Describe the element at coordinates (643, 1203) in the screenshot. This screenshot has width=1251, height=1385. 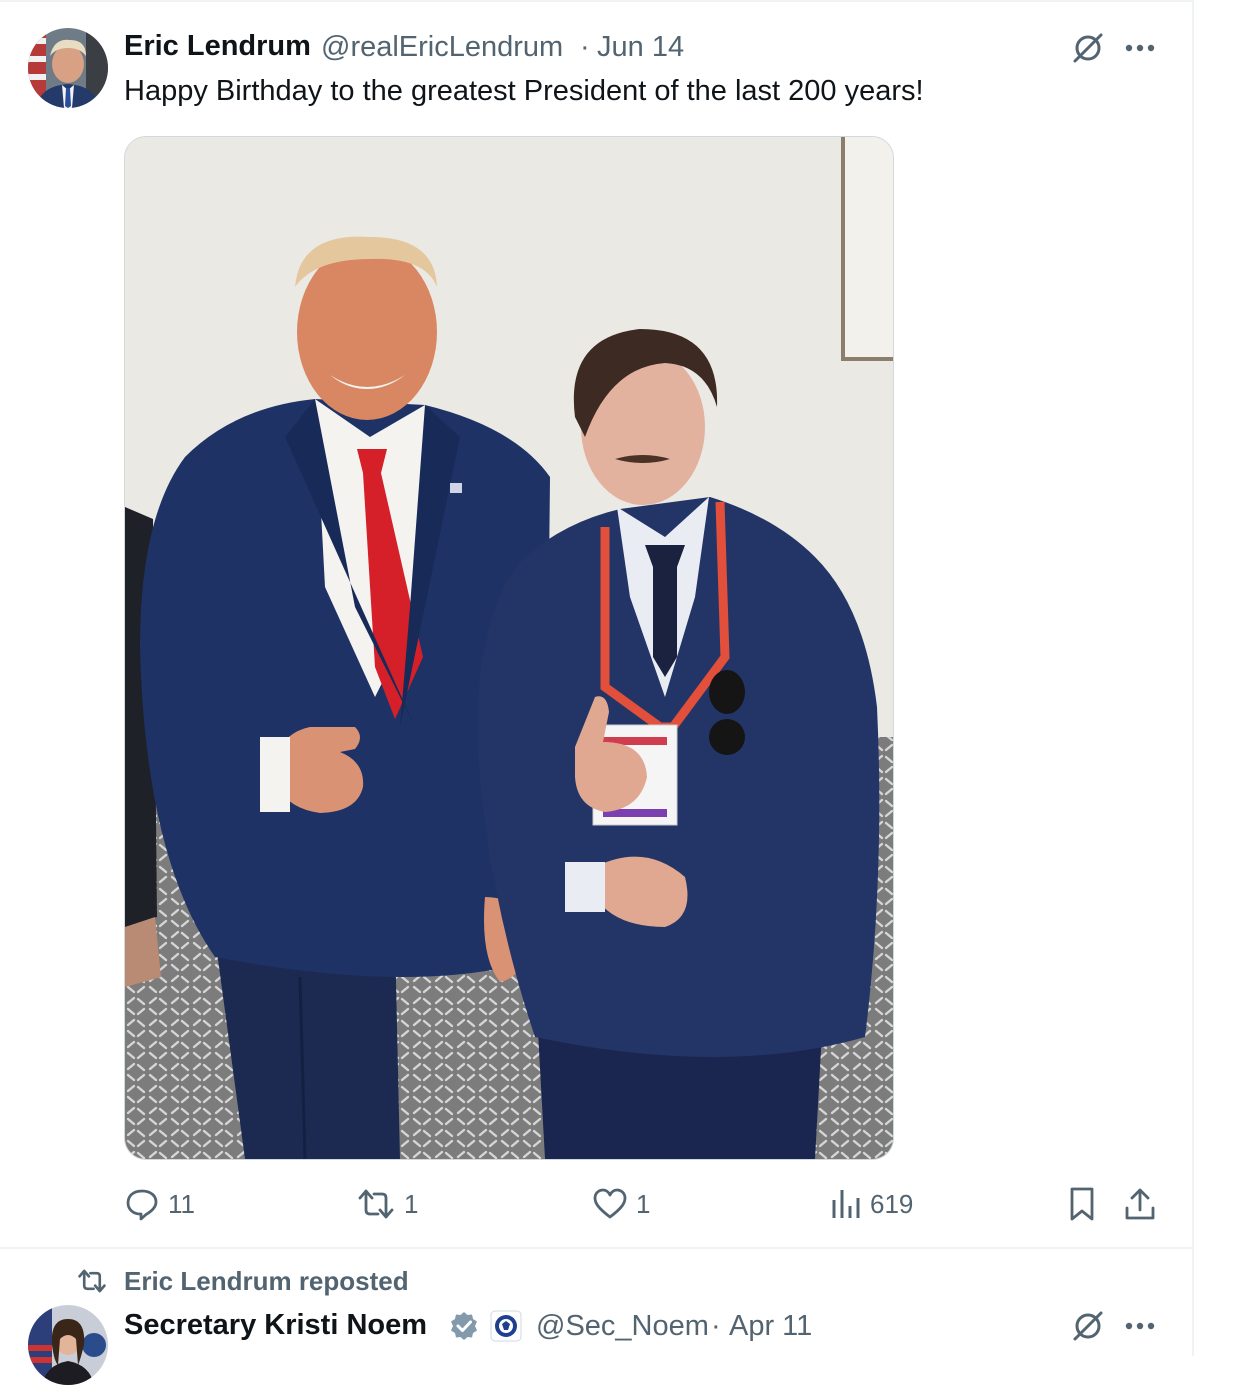
I see `like-count: 1` at that location.